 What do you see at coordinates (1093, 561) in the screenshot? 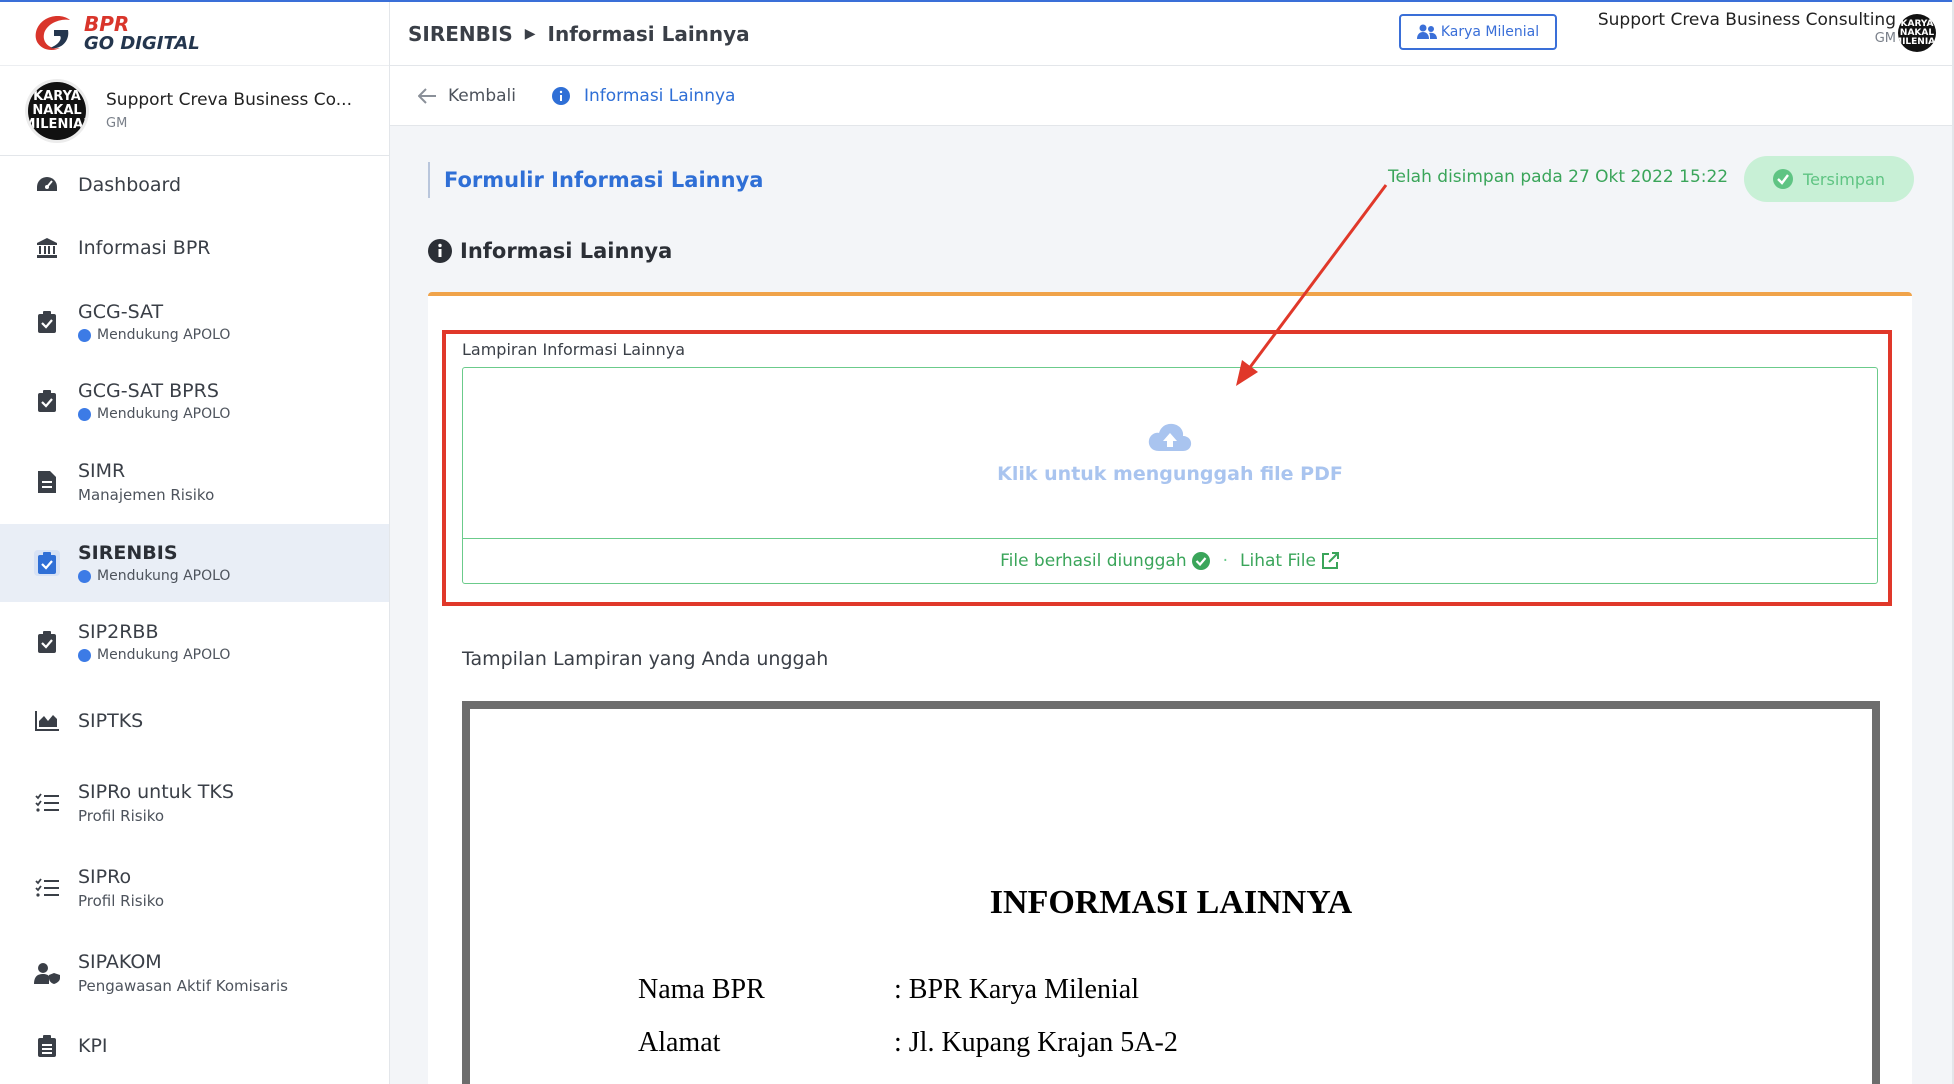
I see `upload-status-text: File berhasil diunggah` at bounding box center [1093, 561].